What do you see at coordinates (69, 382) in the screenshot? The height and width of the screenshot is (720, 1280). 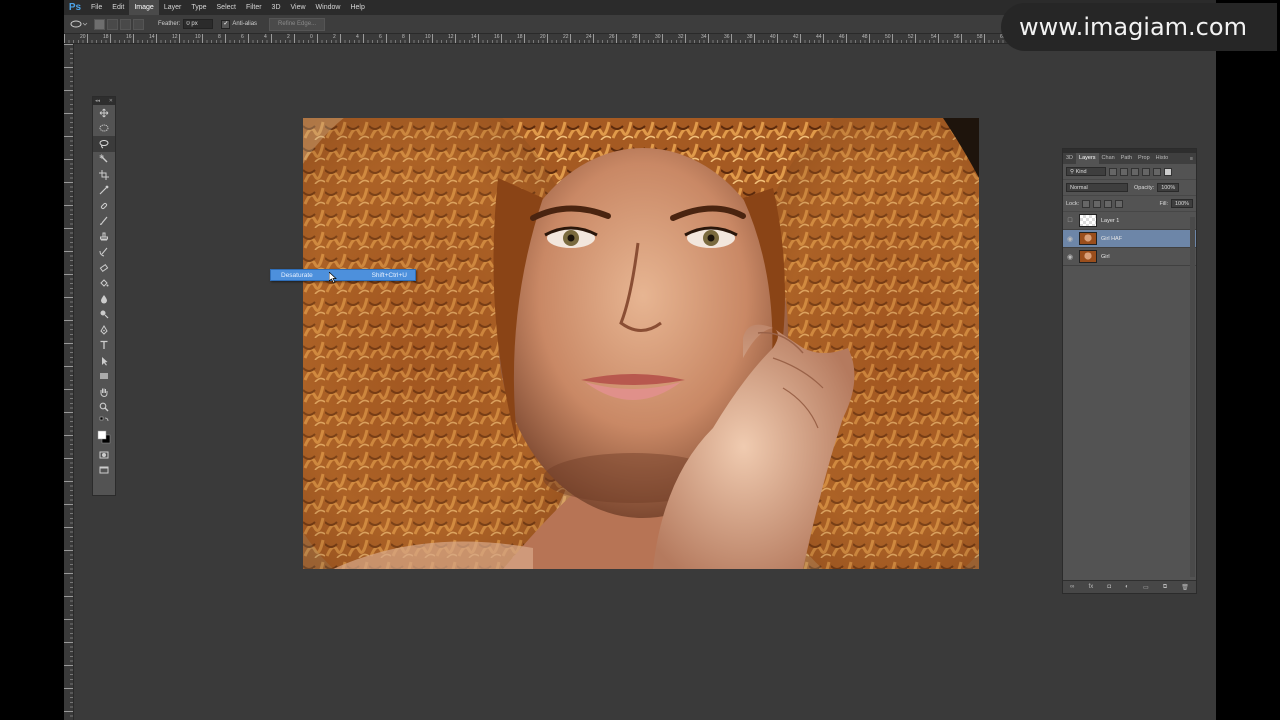 I see `ruler-vertical` at bounding box center [69, 382].